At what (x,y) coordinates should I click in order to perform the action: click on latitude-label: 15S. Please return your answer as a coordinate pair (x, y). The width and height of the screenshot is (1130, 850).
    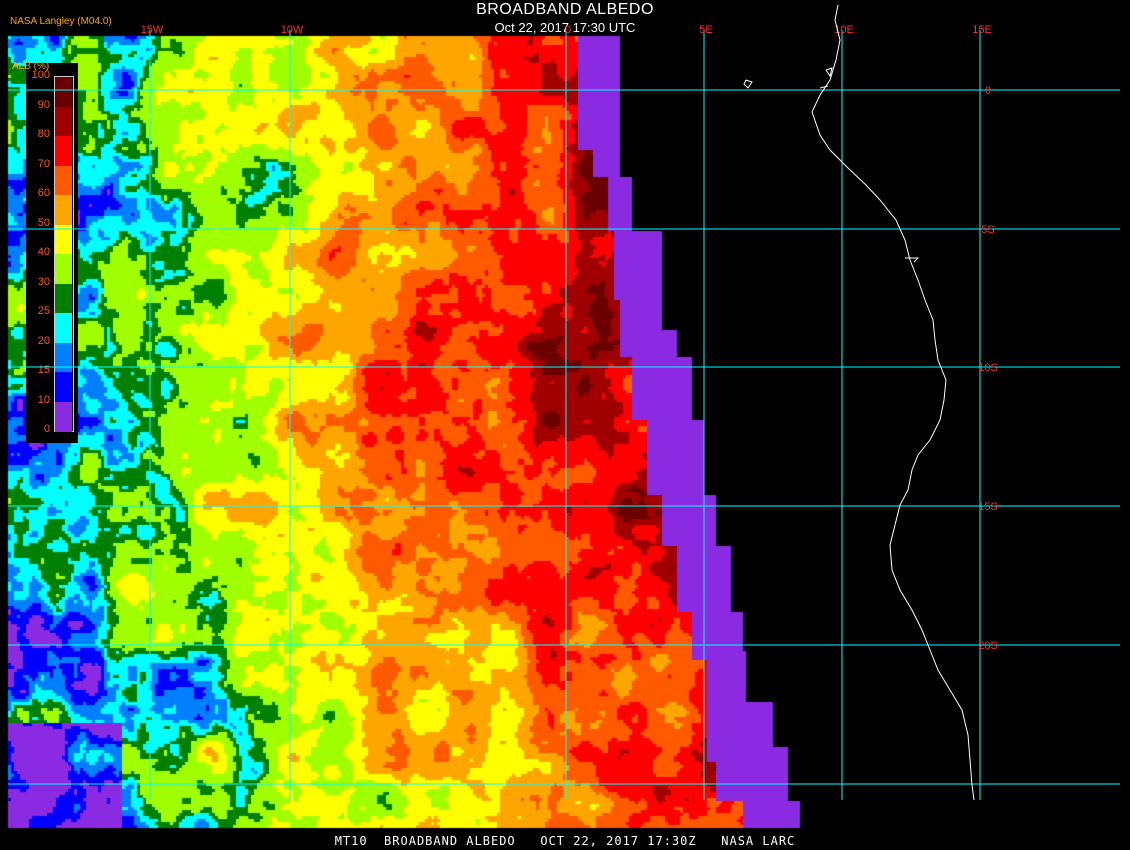
    Looking at the image, I should click on (988, 507).